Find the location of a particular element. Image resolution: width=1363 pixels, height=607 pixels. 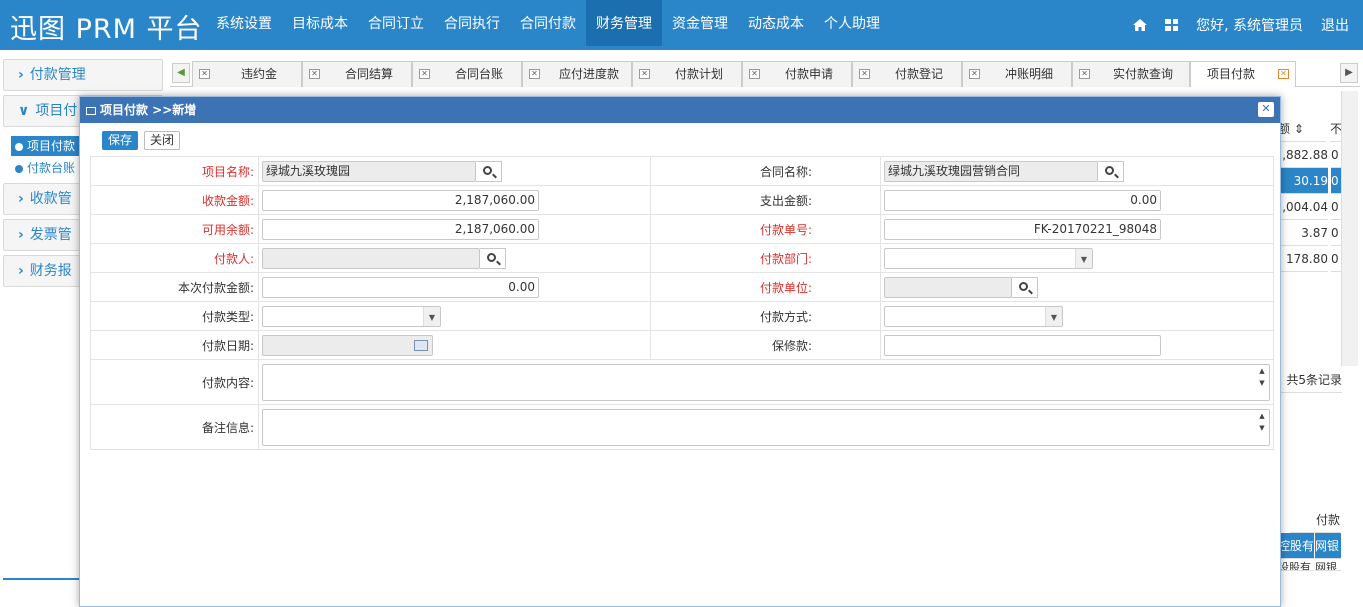

save-button: 保存 is located at coordinates (120, 140).